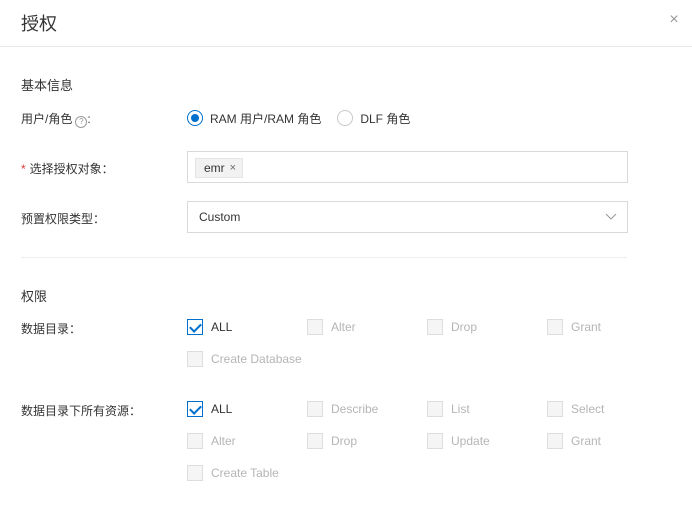 The width and height of the screenshot is (692, 506). I want to click on preset-select-value: Custom, so click(220, 217).